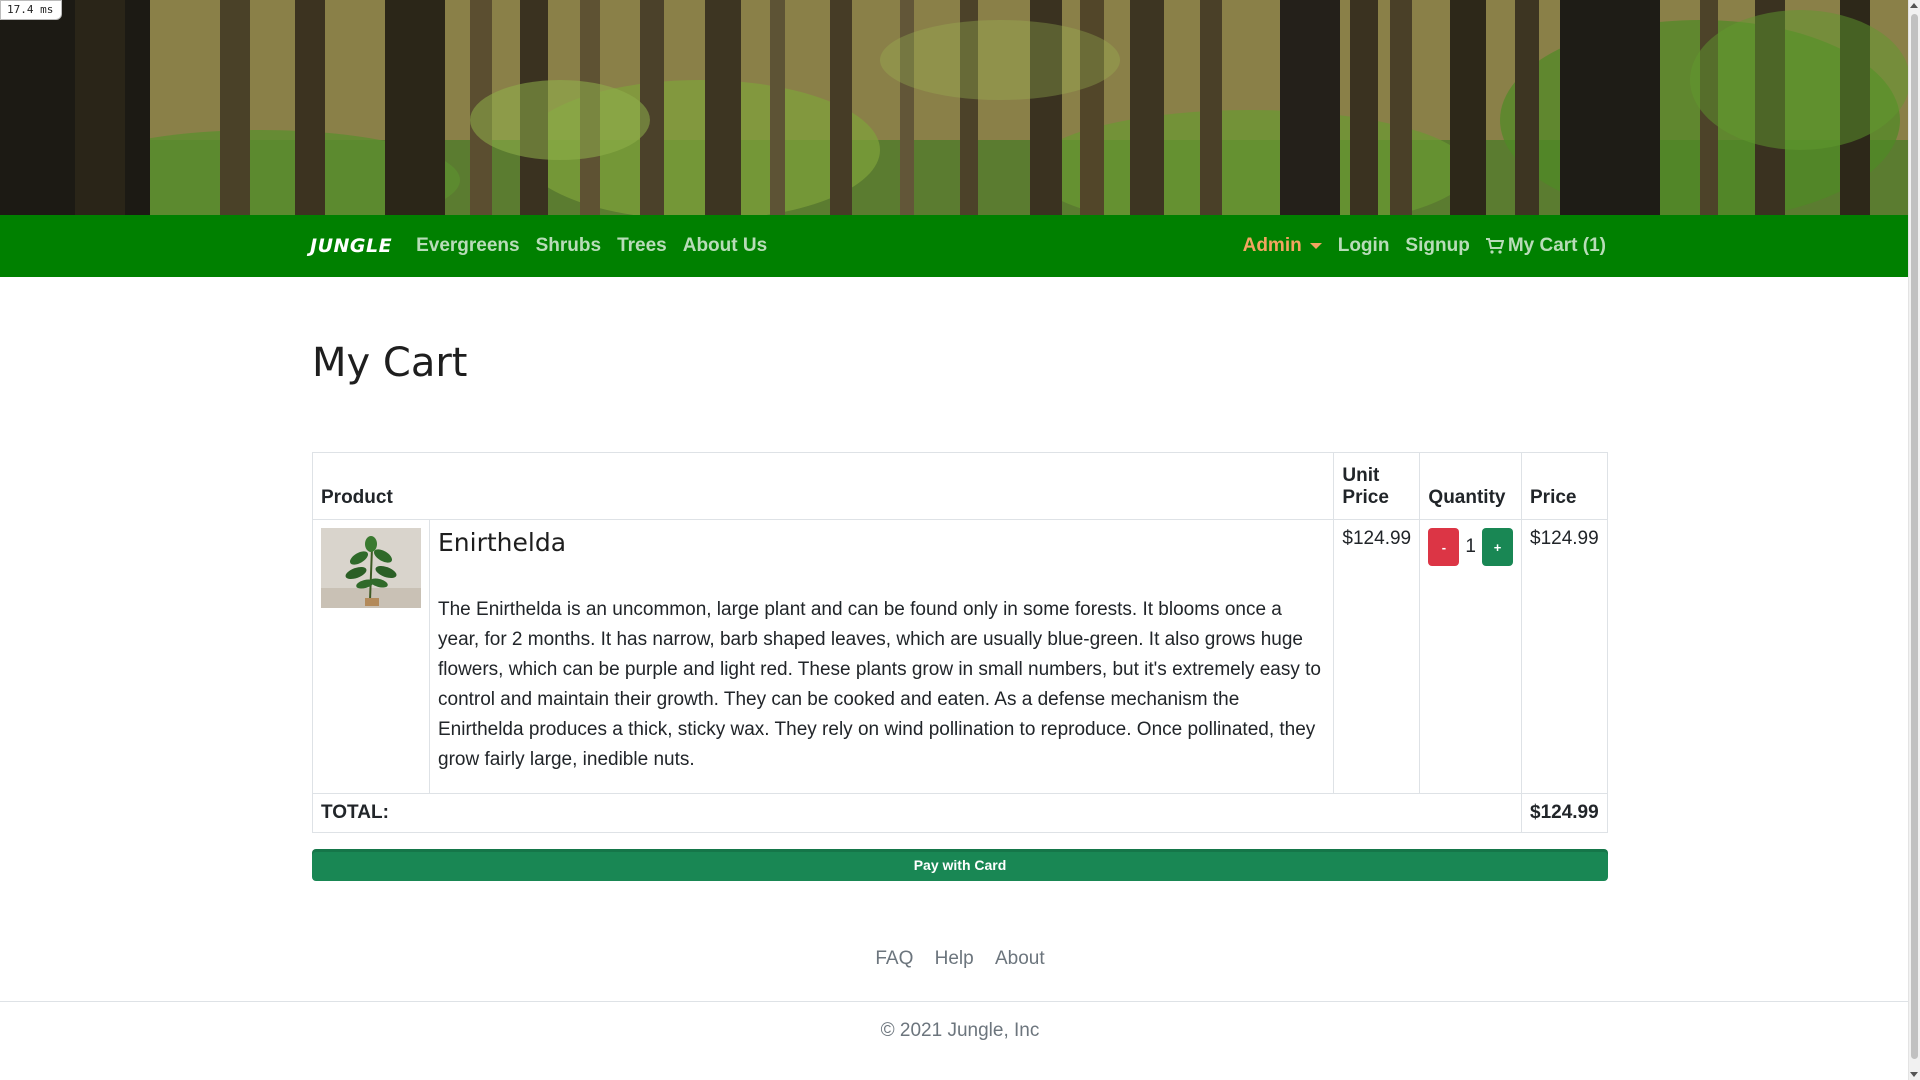 This screenshot has width=1920, height=1080. Describe the element at coordinates (1494, 246) in the screenshot. I see `cart-icon` at that location.